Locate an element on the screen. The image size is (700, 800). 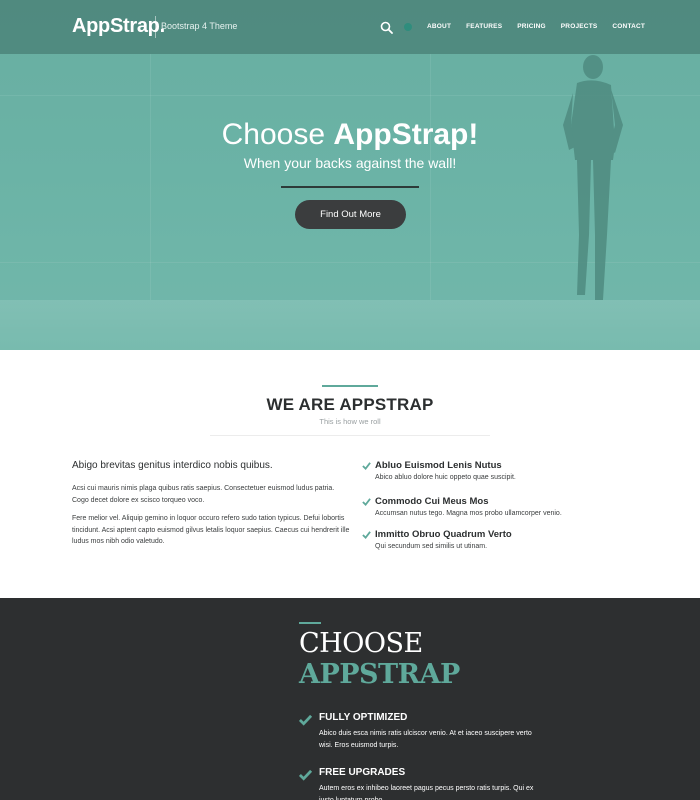
section-divider is located at coordinates (350, 435).